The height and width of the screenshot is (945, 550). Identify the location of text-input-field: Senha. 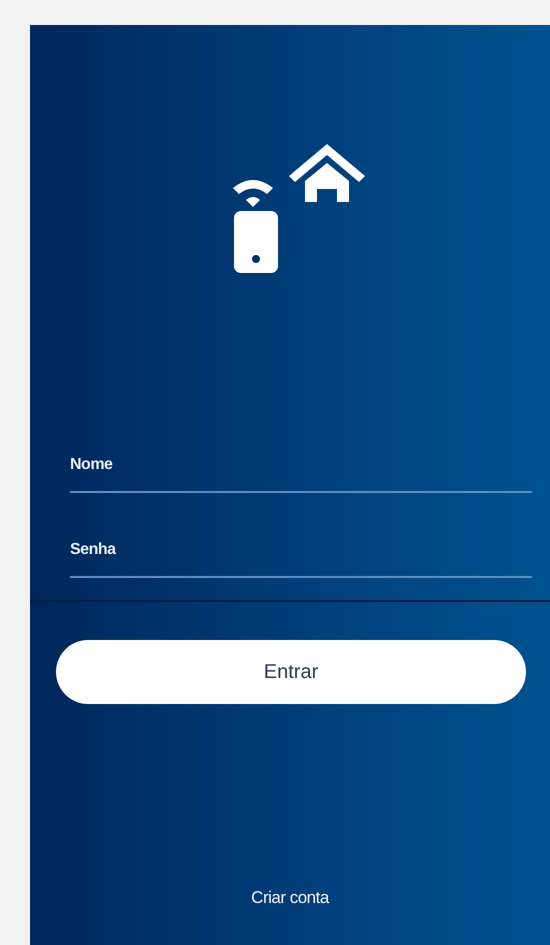
(301, 558).